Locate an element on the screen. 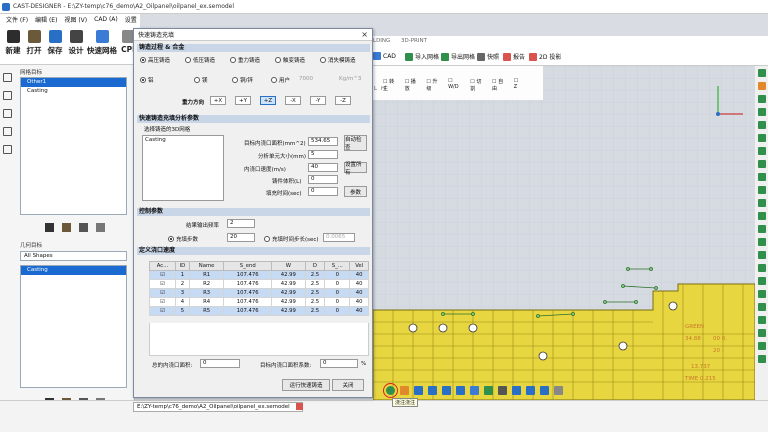 The height and width of the screenshot is (432, 768). menu-settings: 设置 is located at coordinates (131, 19).